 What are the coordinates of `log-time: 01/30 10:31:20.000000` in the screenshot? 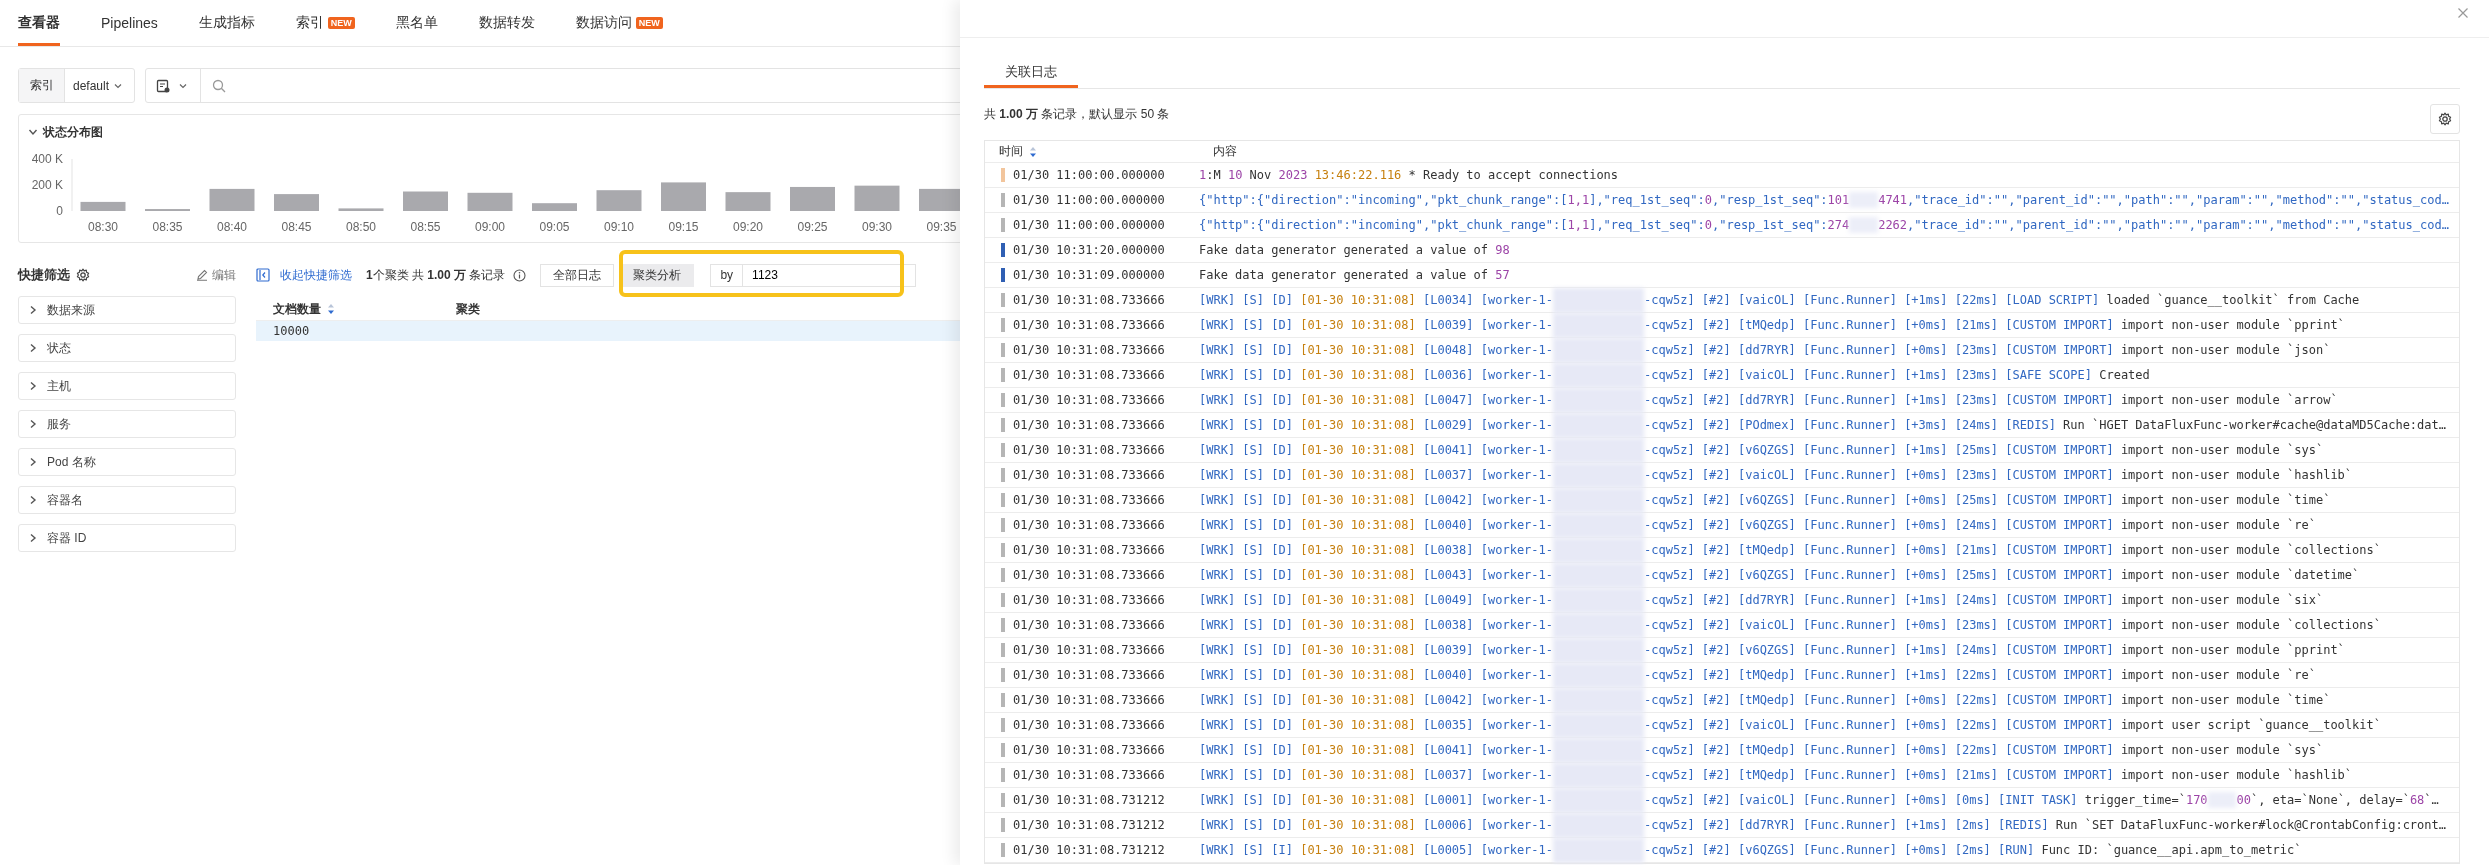 It's located at (1089, 250).